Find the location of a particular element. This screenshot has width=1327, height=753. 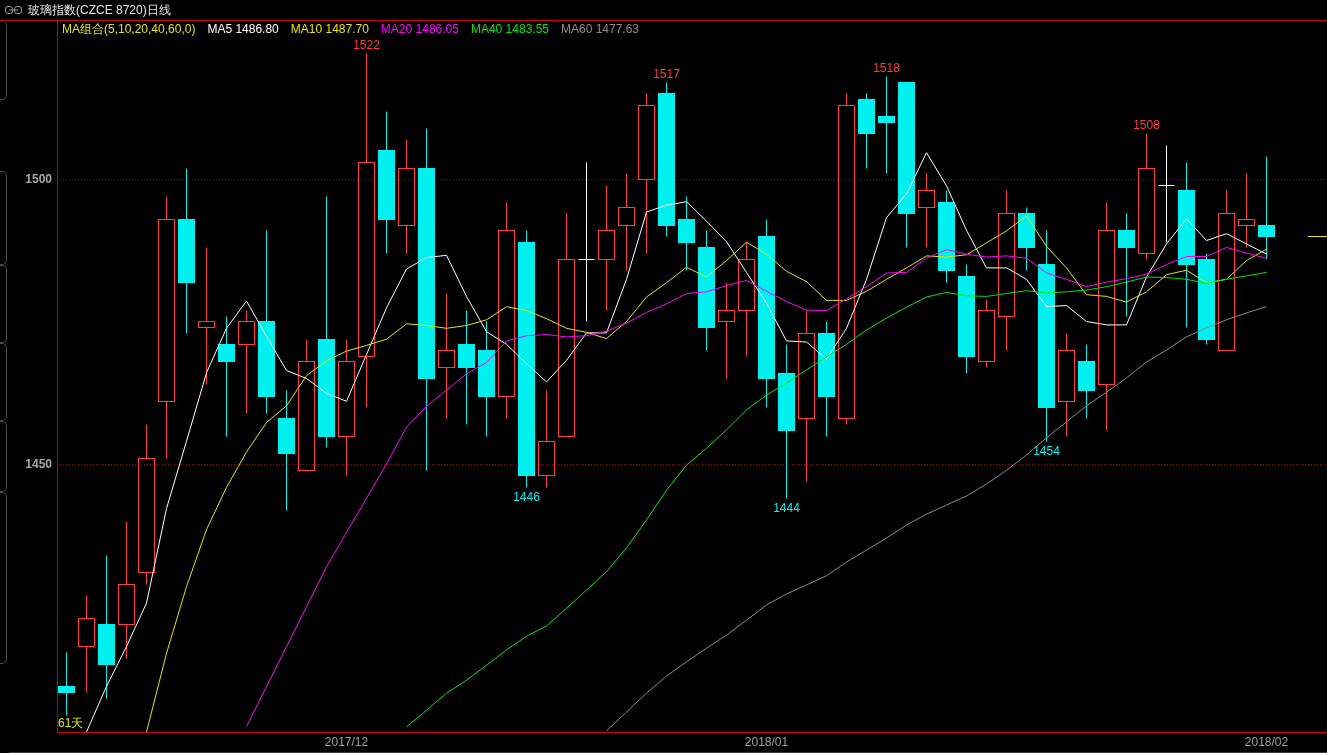

high-price-label: 1517 is located at coordinates (666, 74).